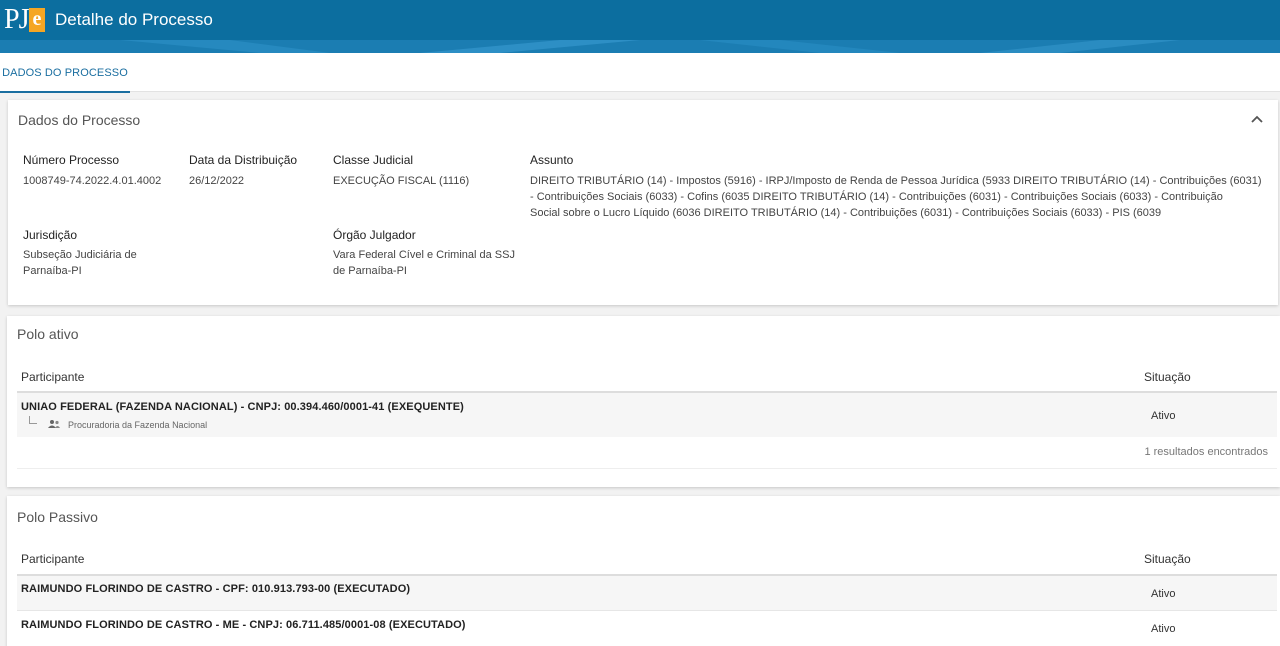  I want to click on header-decorative-band, so click(640, 46).